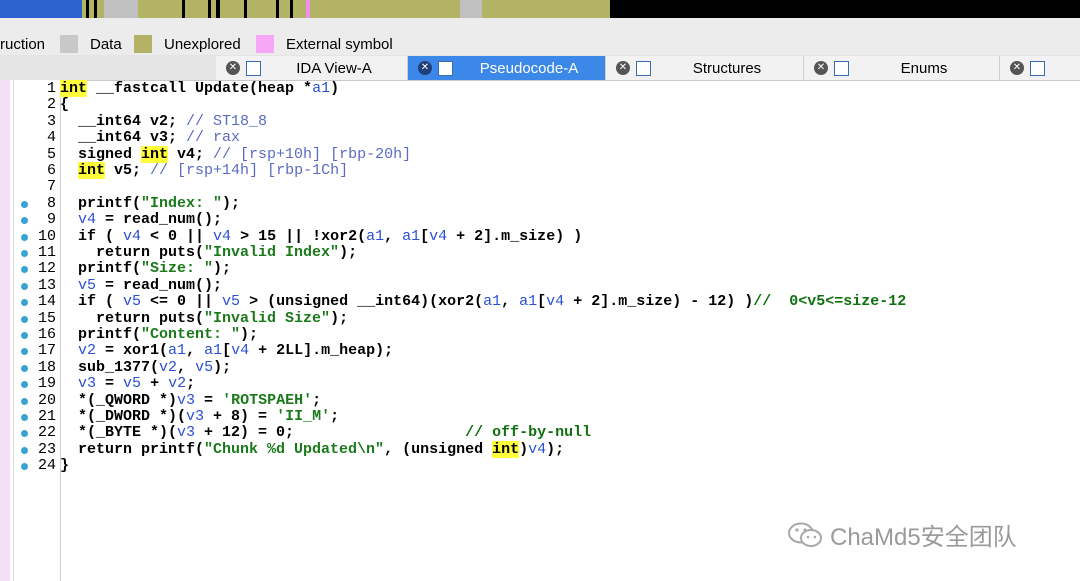 The width and height of the screenshot is (1080, 581). What do you see at coordinates (204, 318) in the screenshot?
I see `code-text: return puts("Invalid Size");` at bounding box center [204, 318].